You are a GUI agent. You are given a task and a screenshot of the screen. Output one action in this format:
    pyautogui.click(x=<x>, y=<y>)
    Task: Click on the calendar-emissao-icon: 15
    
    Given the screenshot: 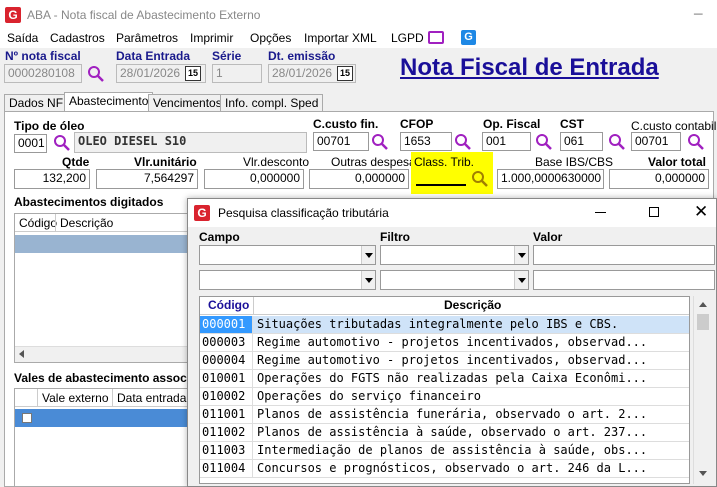 What is the action you would take?
    pyautogui.click(x=345, y=73)
    